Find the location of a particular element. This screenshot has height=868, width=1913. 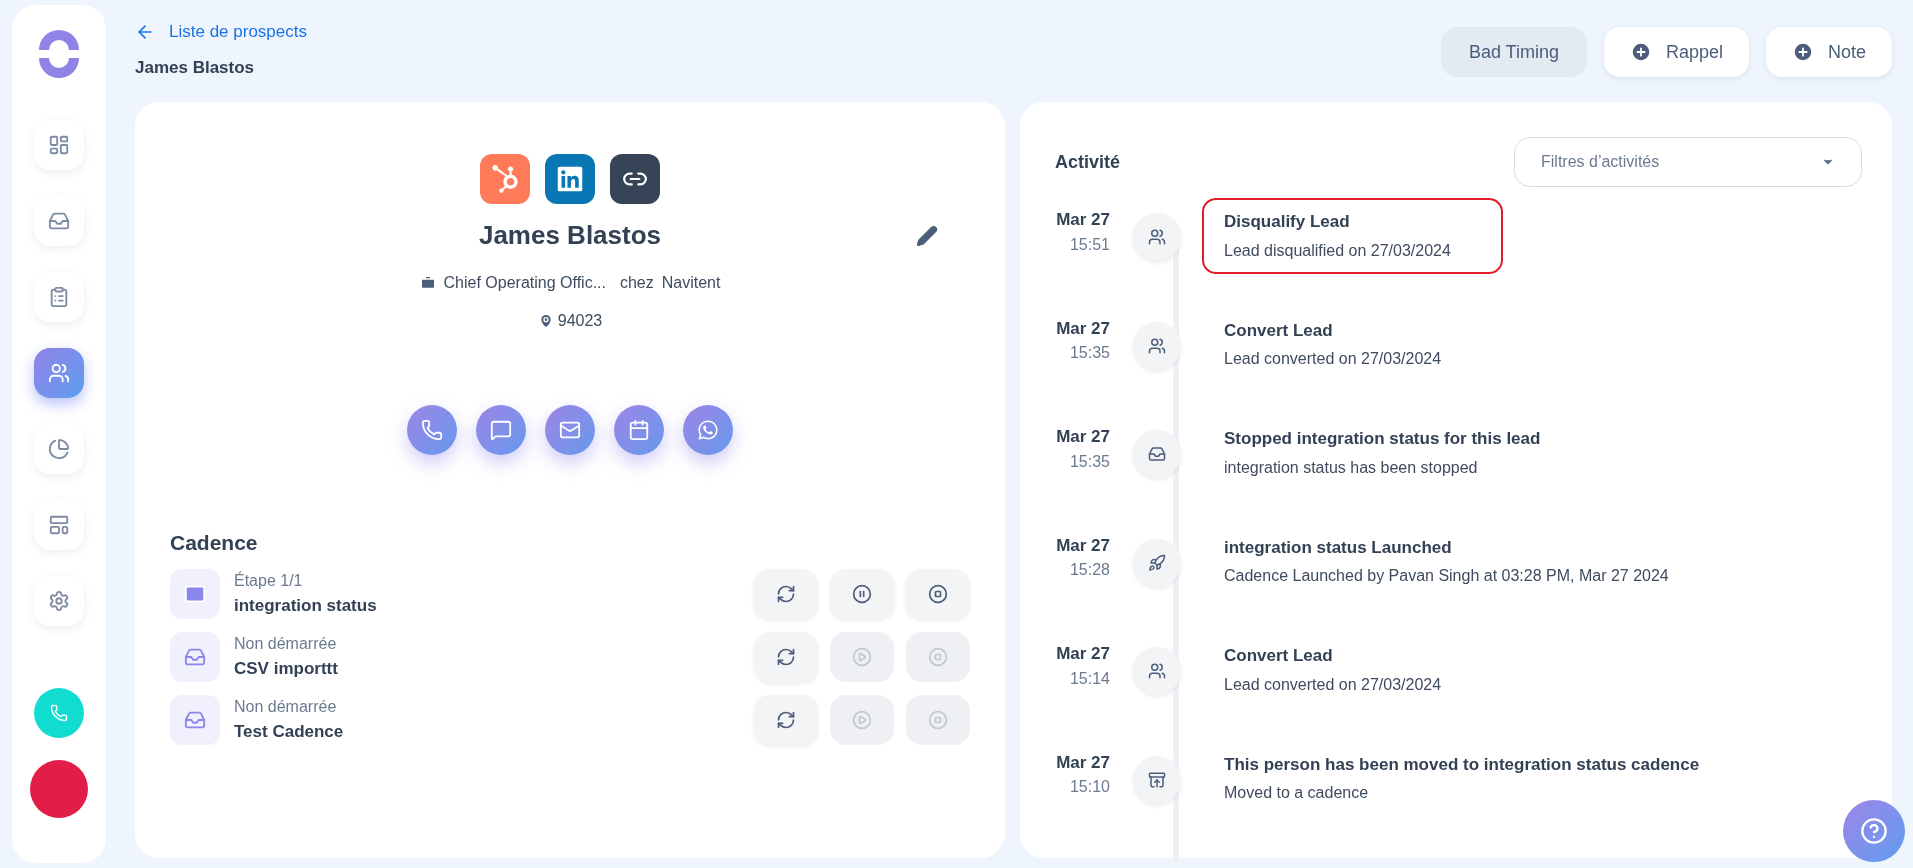

contact-name: James Blastos is located at coordinates (570, 235).